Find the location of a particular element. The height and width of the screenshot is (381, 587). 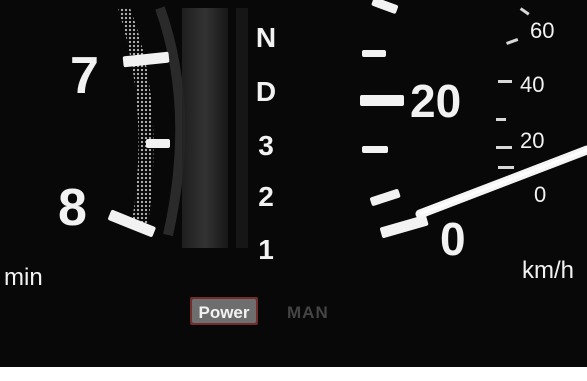

tach-numeral-8: 8 is located at coordinates (72, 208).